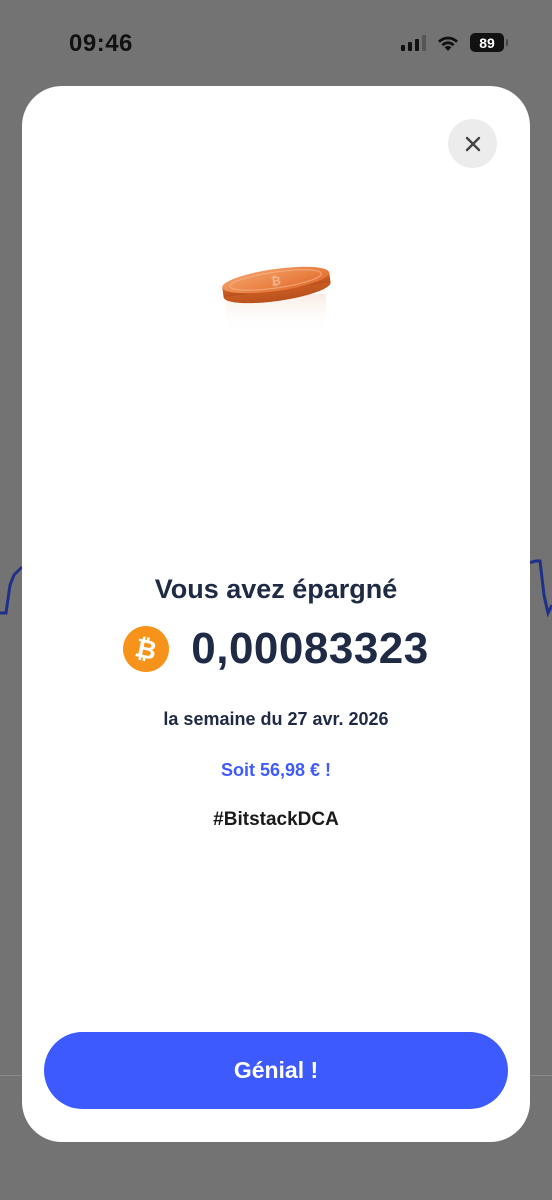 The width and height of the screenshot is (552, 1200). I want to click on status-bar: 09:46 89, so click(276, 43).